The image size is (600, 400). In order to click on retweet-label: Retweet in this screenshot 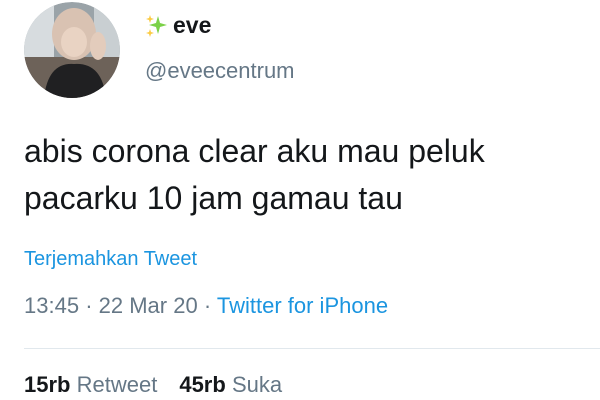, I will do `click(117, 384)`.